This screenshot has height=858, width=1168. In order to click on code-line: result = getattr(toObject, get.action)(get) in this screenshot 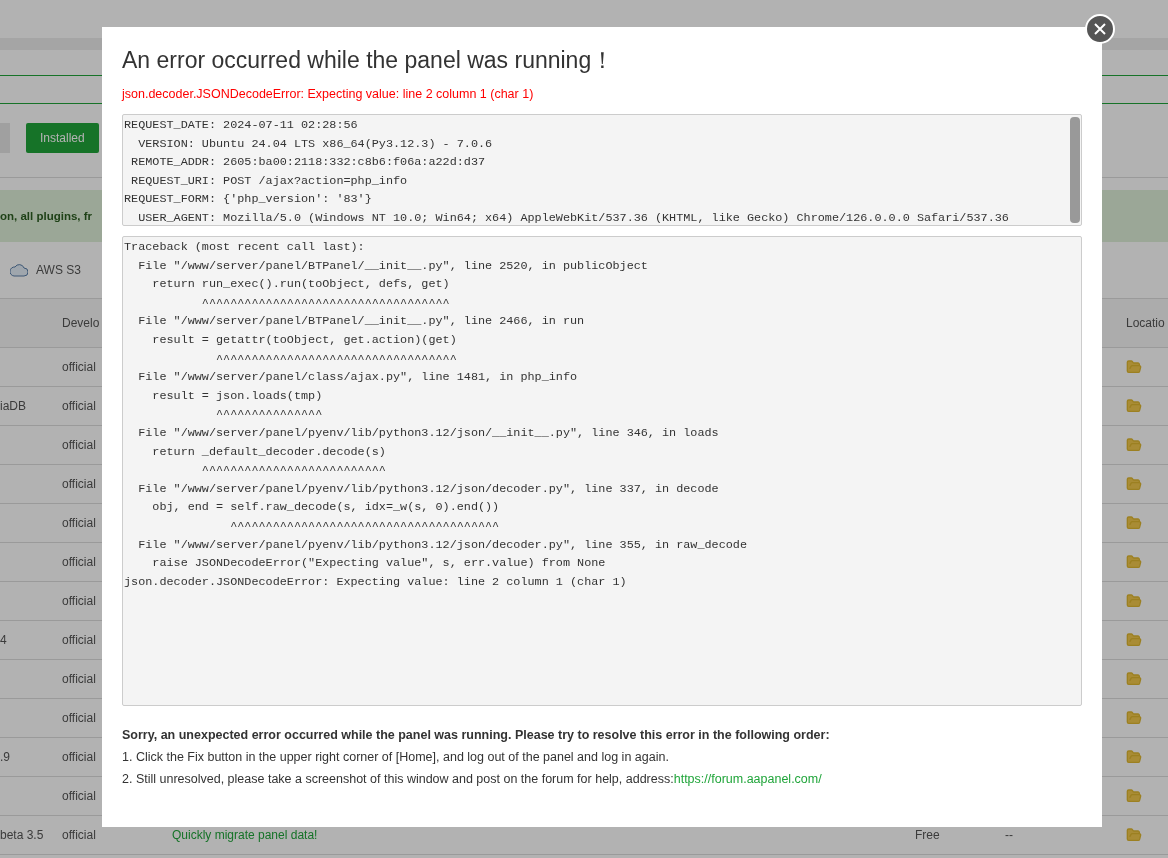, I will do `click(304, 340)`.